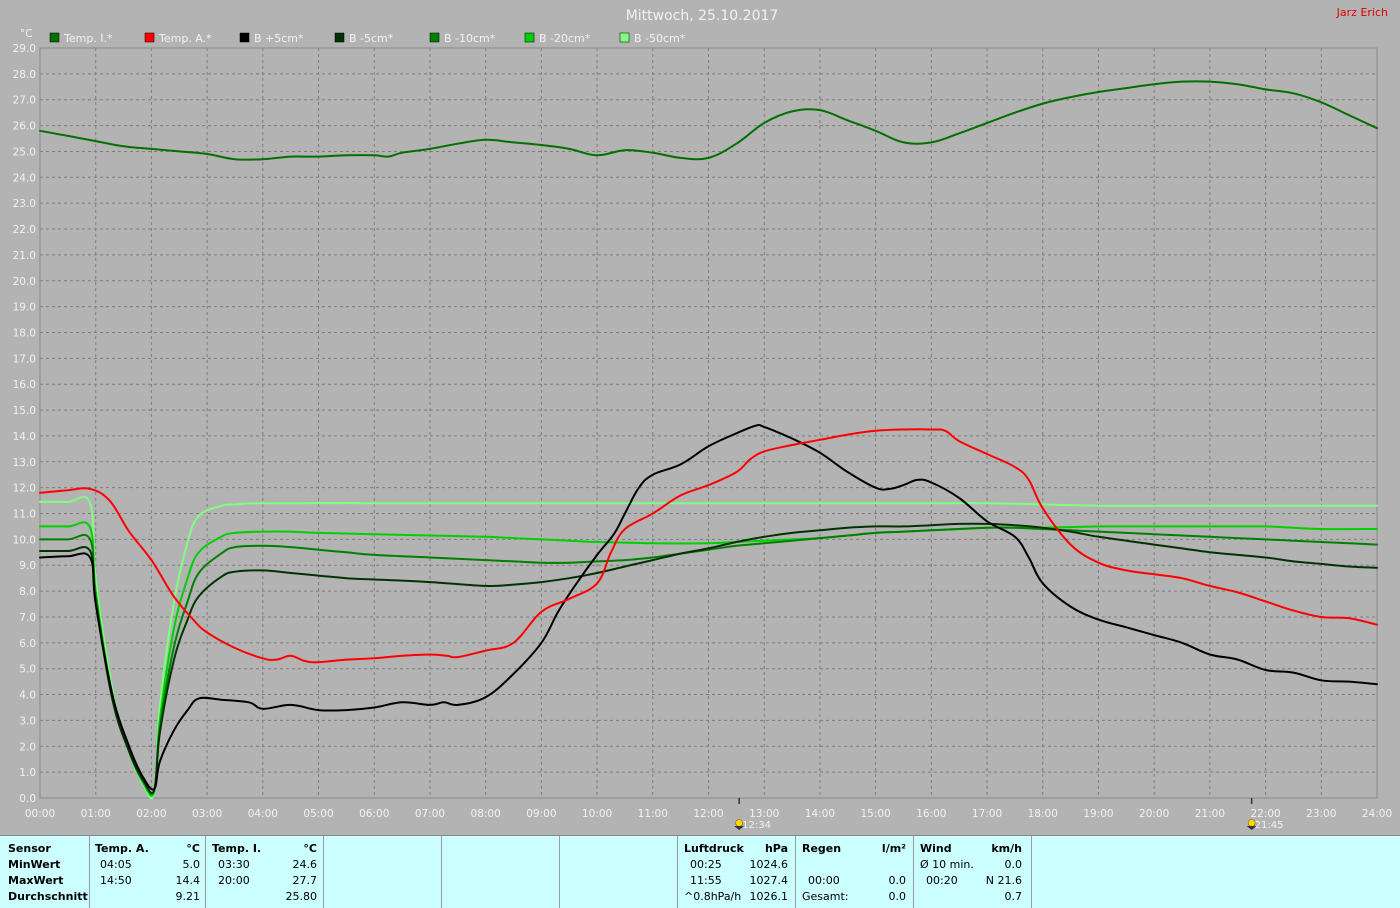 This screenshot has height=908, width=1400. I want to click on y-tick-label: 14.0, so click(24, 437).